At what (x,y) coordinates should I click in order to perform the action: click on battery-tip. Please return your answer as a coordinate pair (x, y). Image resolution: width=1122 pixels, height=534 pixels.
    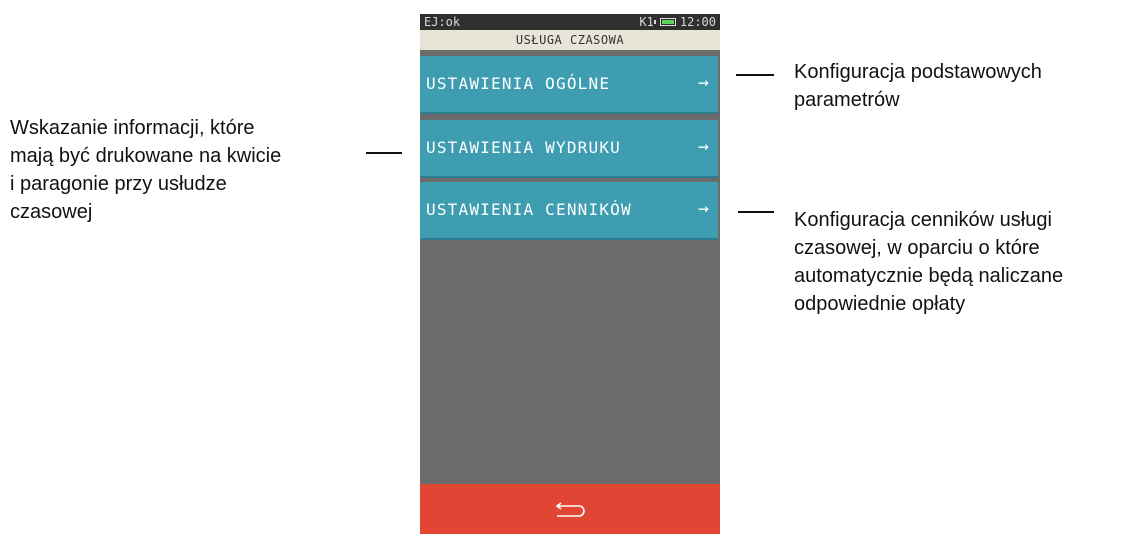
    Looking at the image, I should click on (654, 22).